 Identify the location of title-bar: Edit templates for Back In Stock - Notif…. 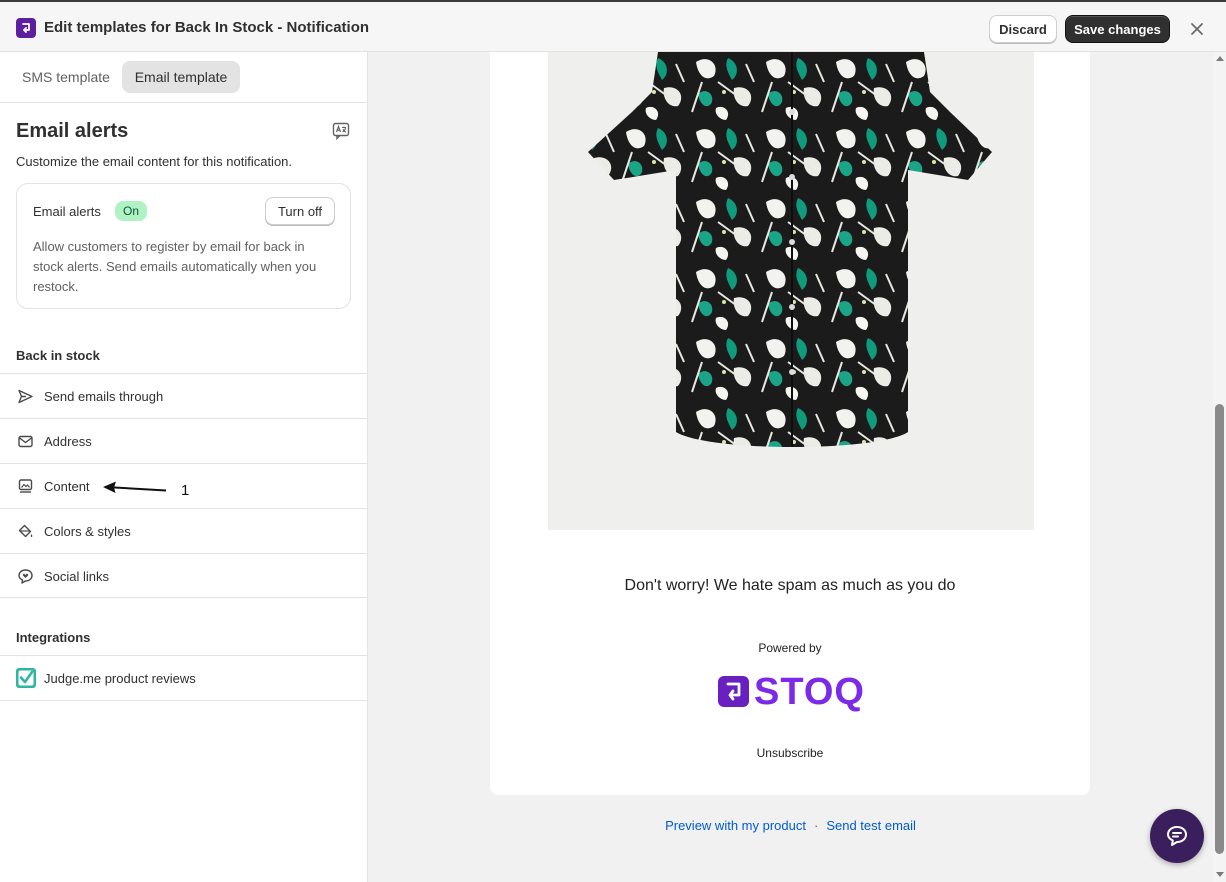
(613, 26).